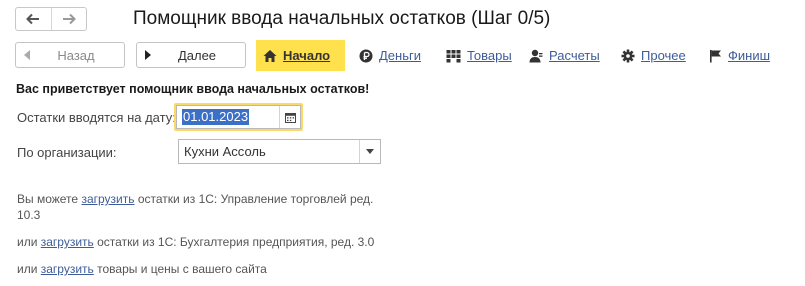 The image size is (805, 286). I want to click on boxes-icon, so click(453, 55).